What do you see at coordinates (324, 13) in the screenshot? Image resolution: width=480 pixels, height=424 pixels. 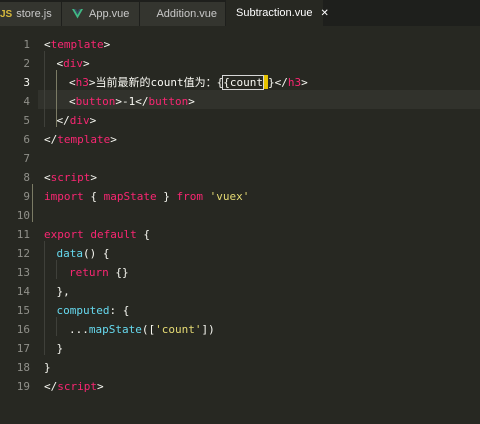 I see `close-icon: ✕` at bounding box center [324, 13].